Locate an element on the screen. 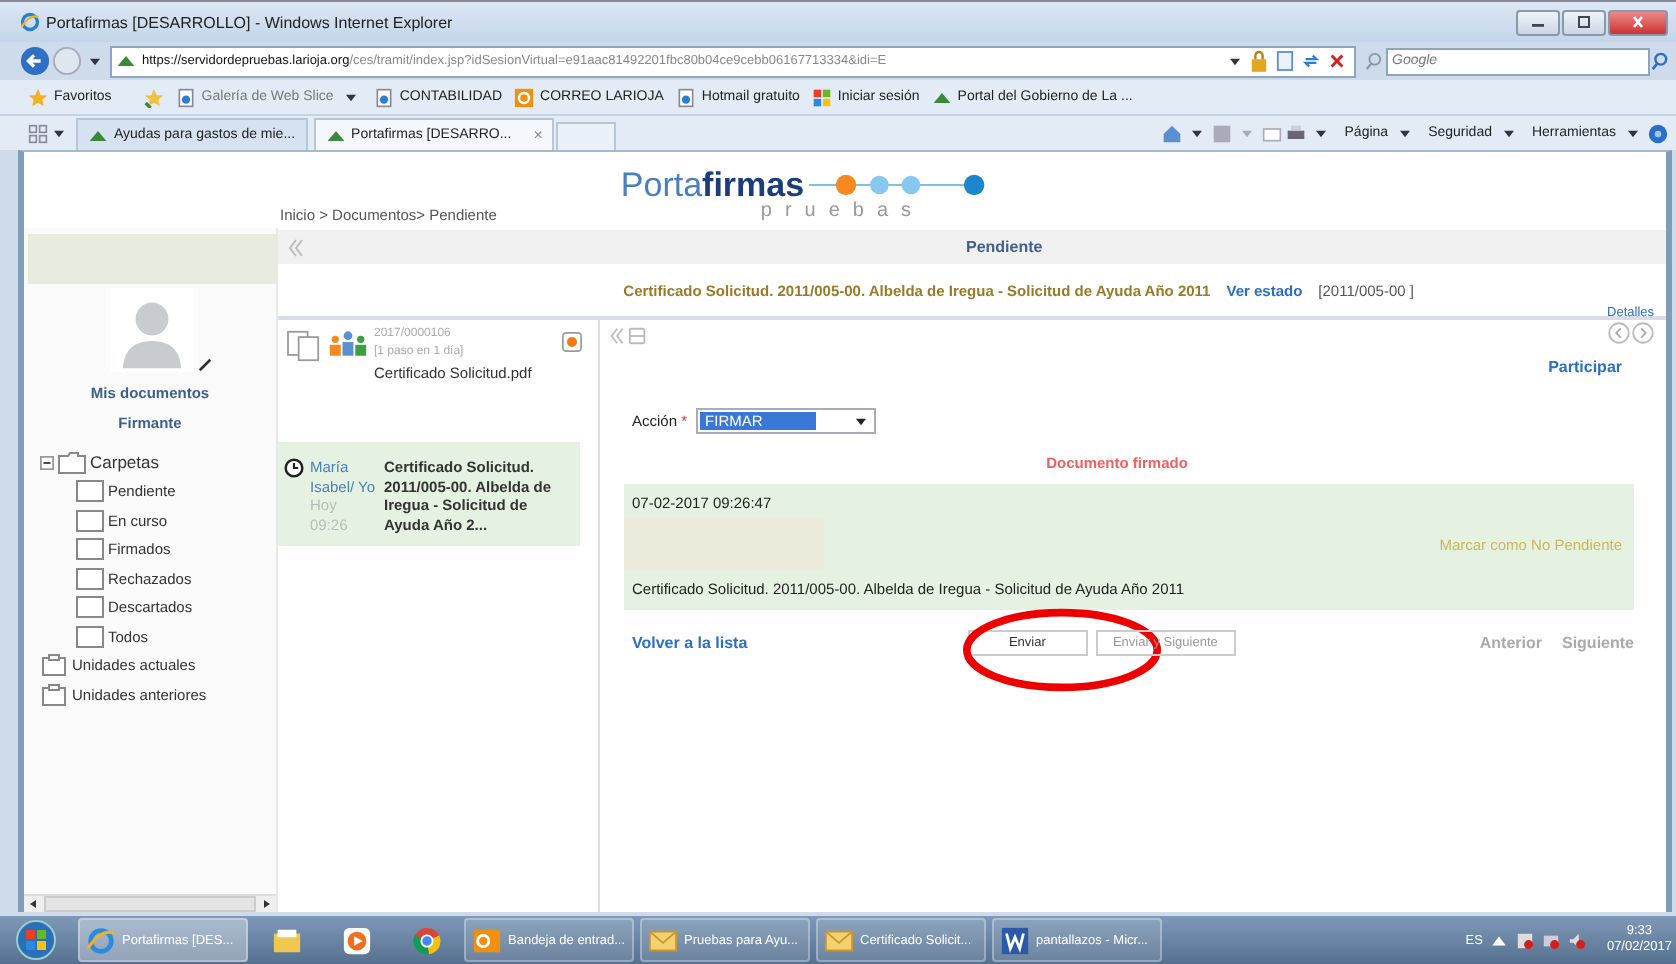 The width and height of the screenshot is (1676, 964). mail-icon is located at coordinates (1272, 133).